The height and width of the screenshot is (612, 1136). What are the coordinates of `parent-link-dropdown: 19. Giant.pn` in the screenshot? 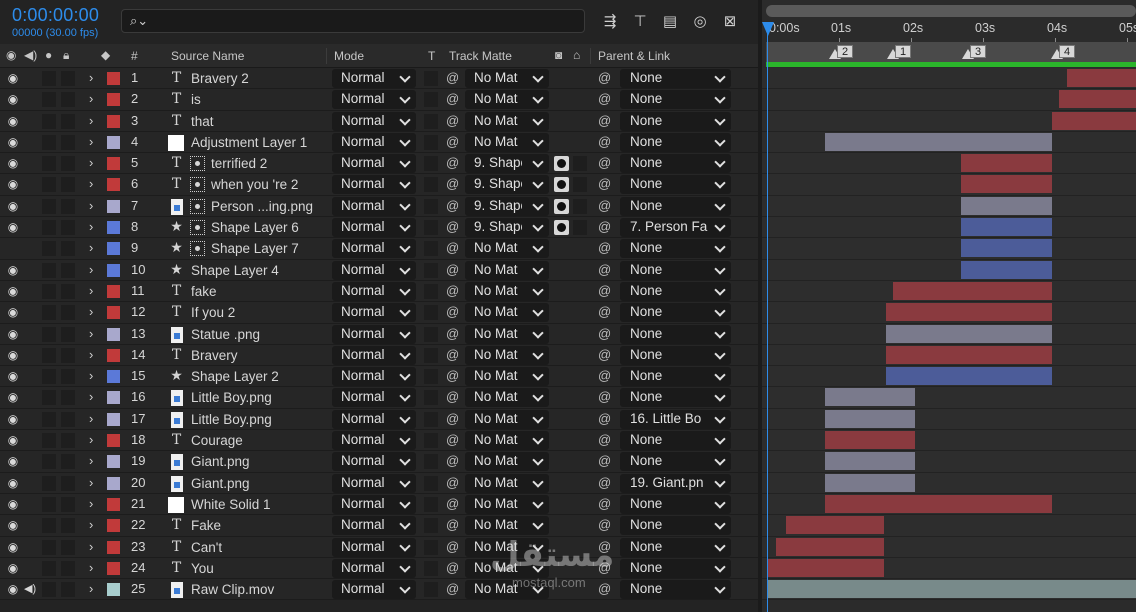 It's located at (675, 483).